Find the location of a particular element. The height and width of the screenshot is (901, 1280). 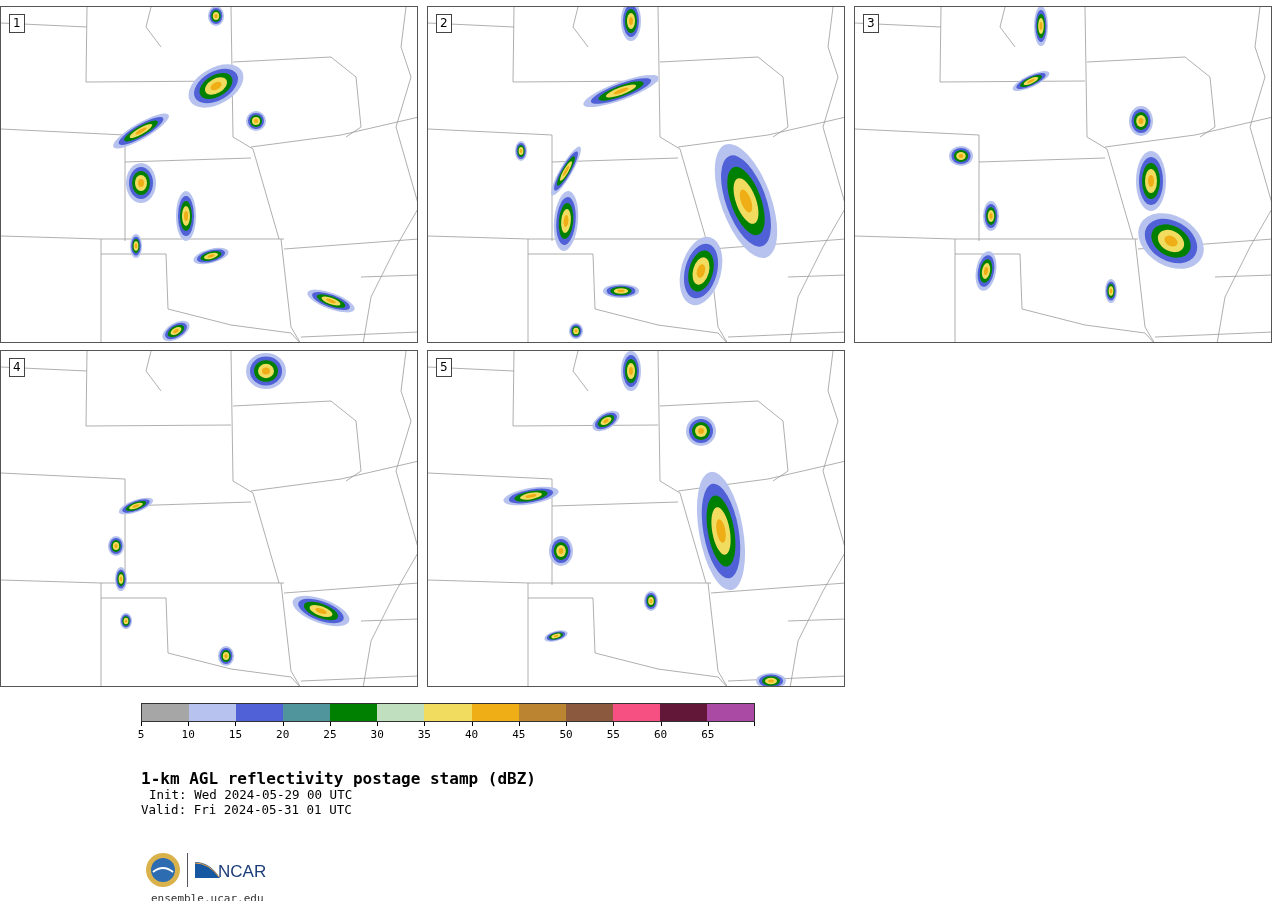

valid-time: Valid: Fri 2024-05-31 01 UTC is located at coordinates (247, 809).